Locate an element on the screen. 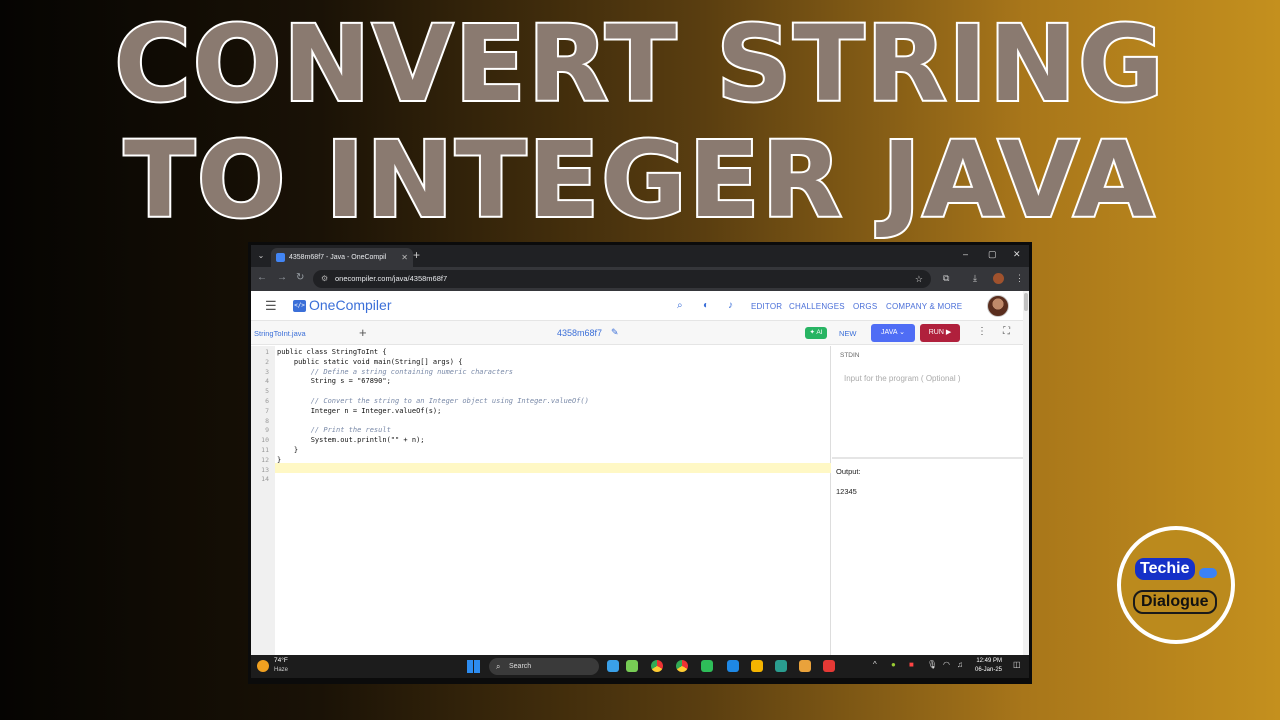 The image size is (1280, 720). file-explorer-icon is located at coordinates (757, 666).